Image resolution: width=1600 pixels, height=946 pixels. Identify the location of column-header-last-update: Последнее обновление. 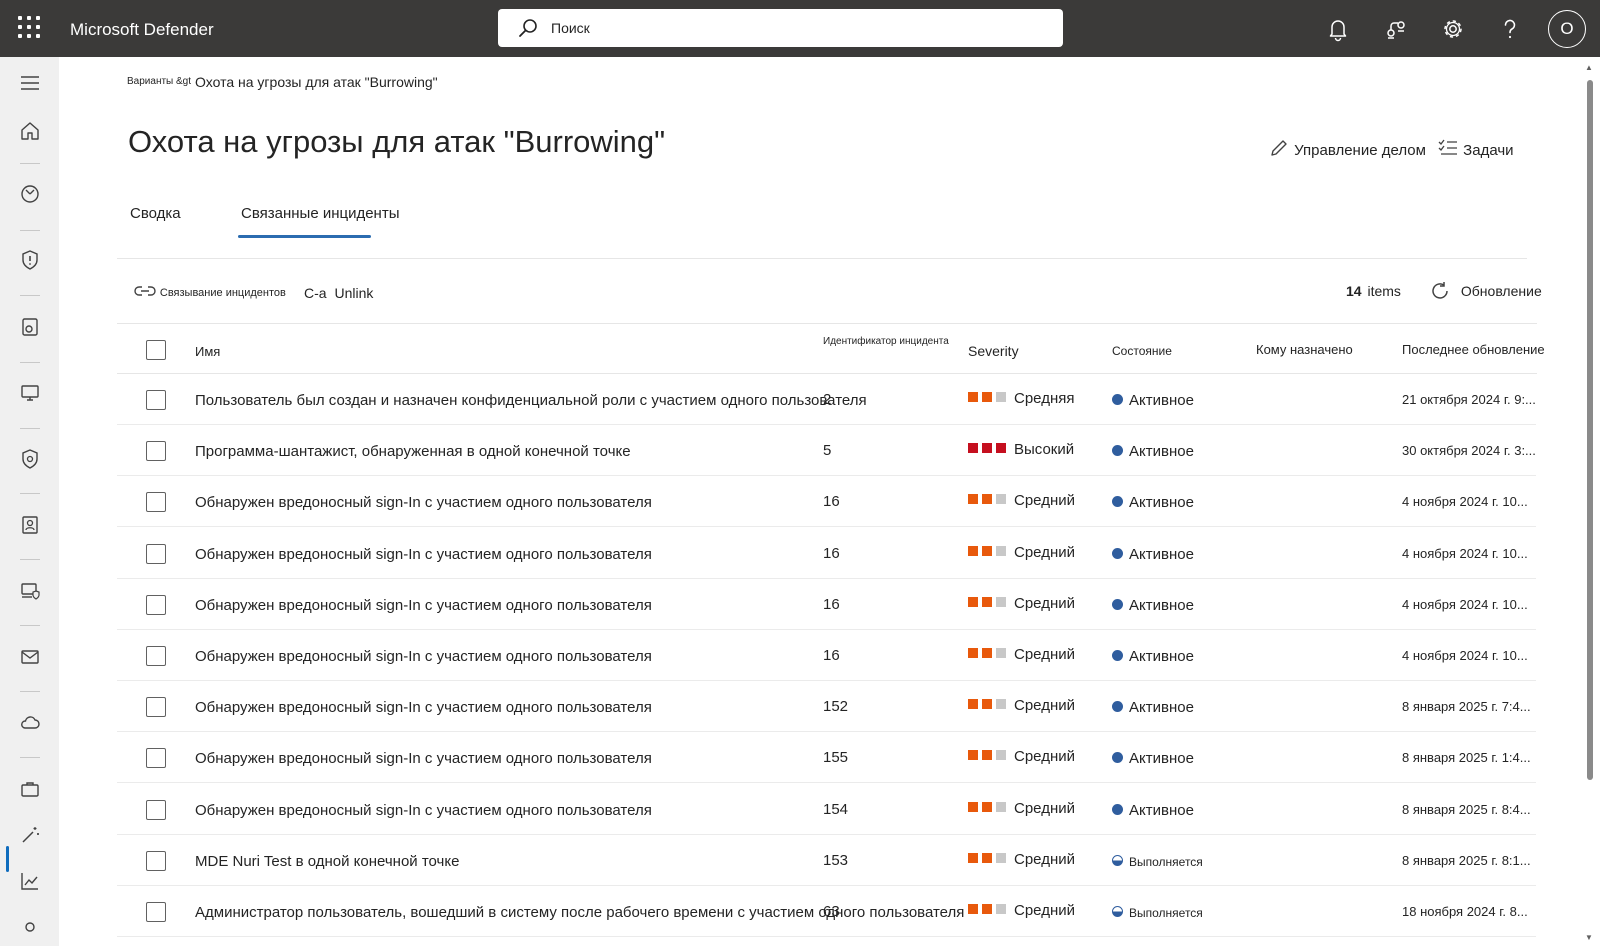
(1473, 349).